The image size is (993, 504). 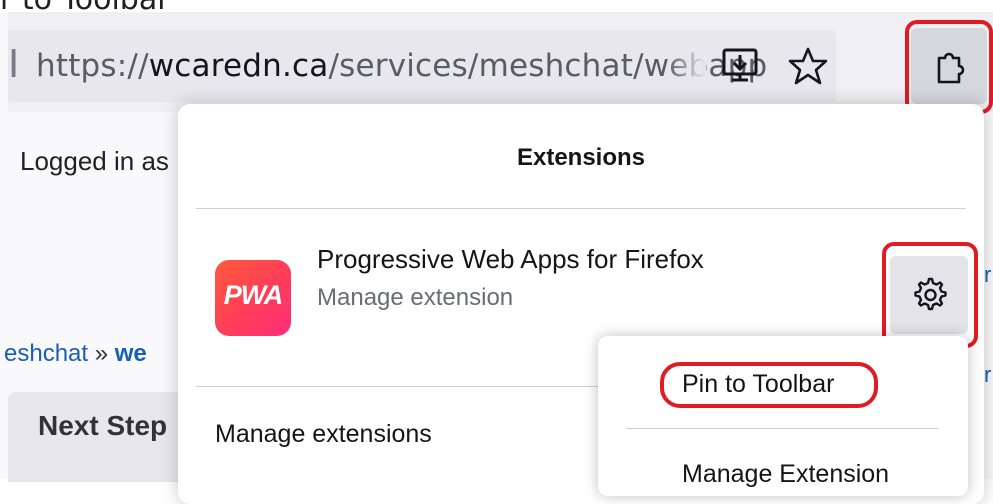 What do you see at coordinates (988, 274) in the screenshot?
I see `page-edge-letter: r` at bounding box center [988, 274].